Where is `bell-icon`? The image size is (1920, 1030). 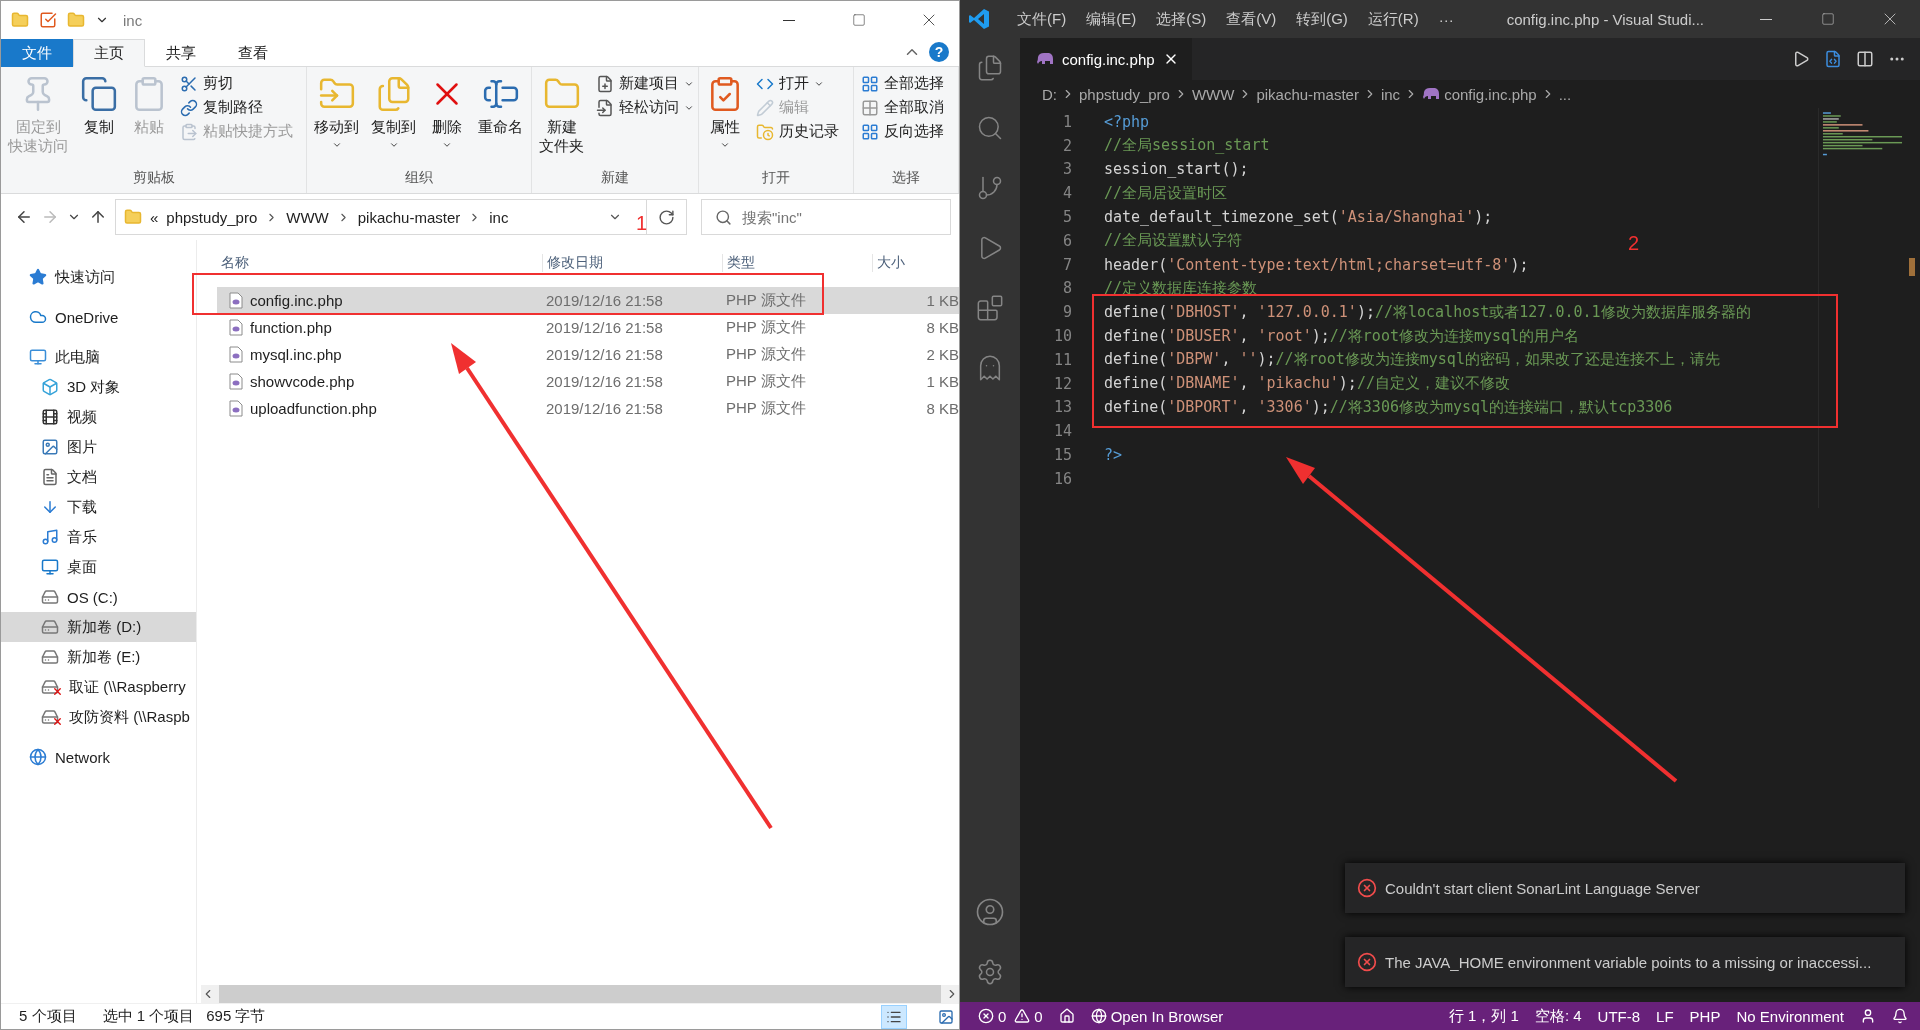
bell-icon is located at coordinates (1900, 1016).